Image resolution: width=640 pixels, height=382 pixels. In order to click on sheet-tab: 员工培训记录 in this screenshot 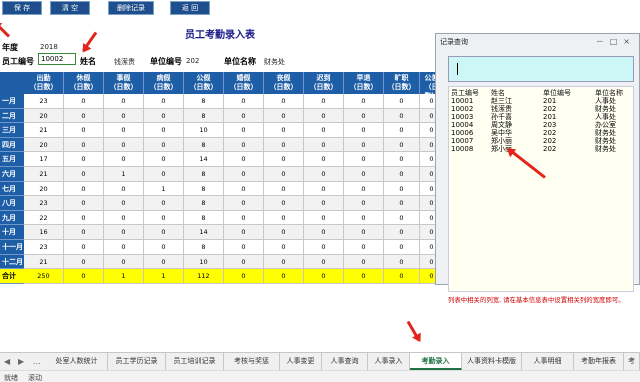, I will do `click(195, 361)`.